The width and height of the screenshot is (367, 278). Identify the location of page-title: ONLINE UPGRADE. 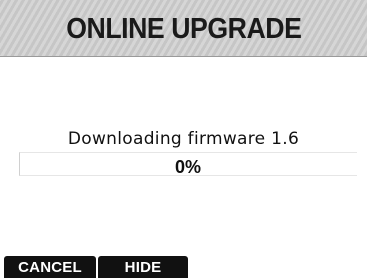
(183, 28).